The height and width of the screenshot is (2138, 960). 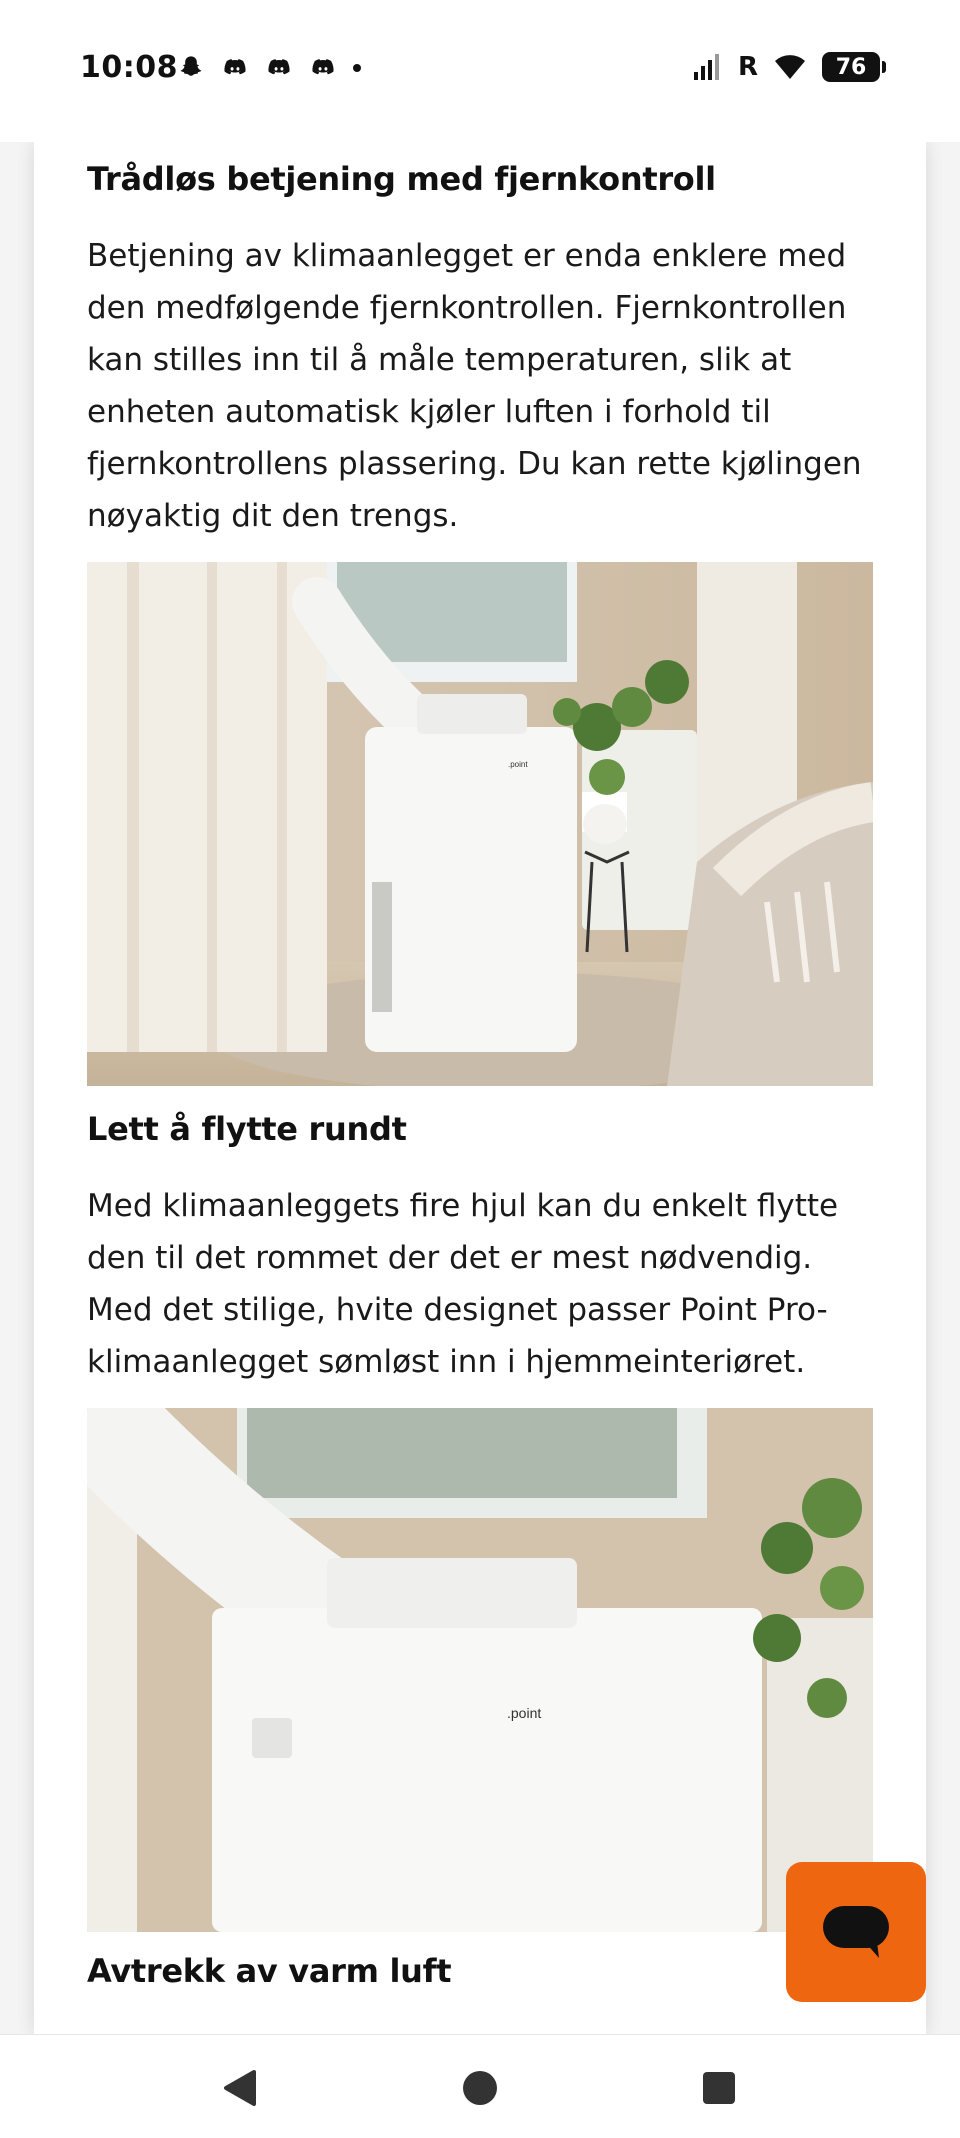 I want to click on status-right: R 76, so click(x=789, y=67).